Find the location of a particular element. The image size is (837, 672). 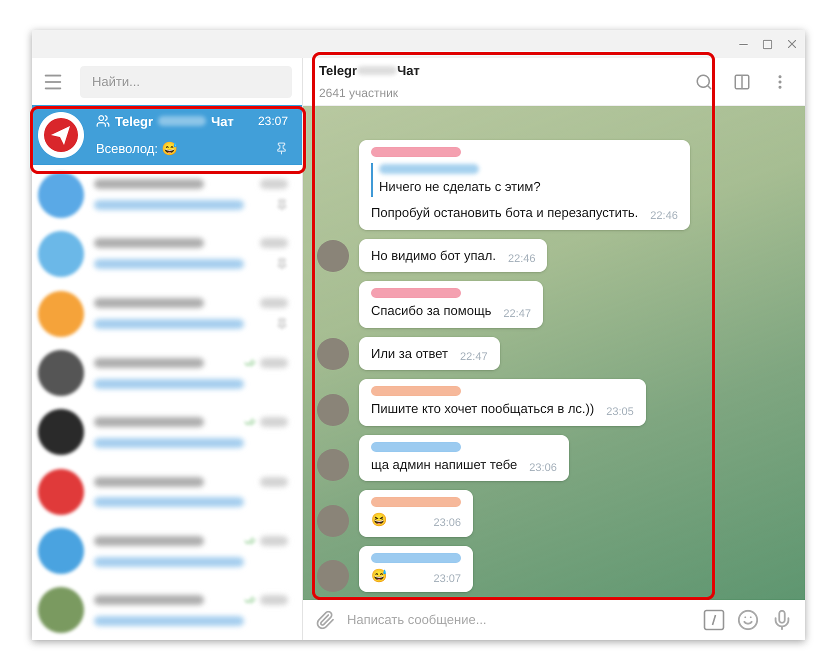

attach-icon is located at coordinates (325, 620).